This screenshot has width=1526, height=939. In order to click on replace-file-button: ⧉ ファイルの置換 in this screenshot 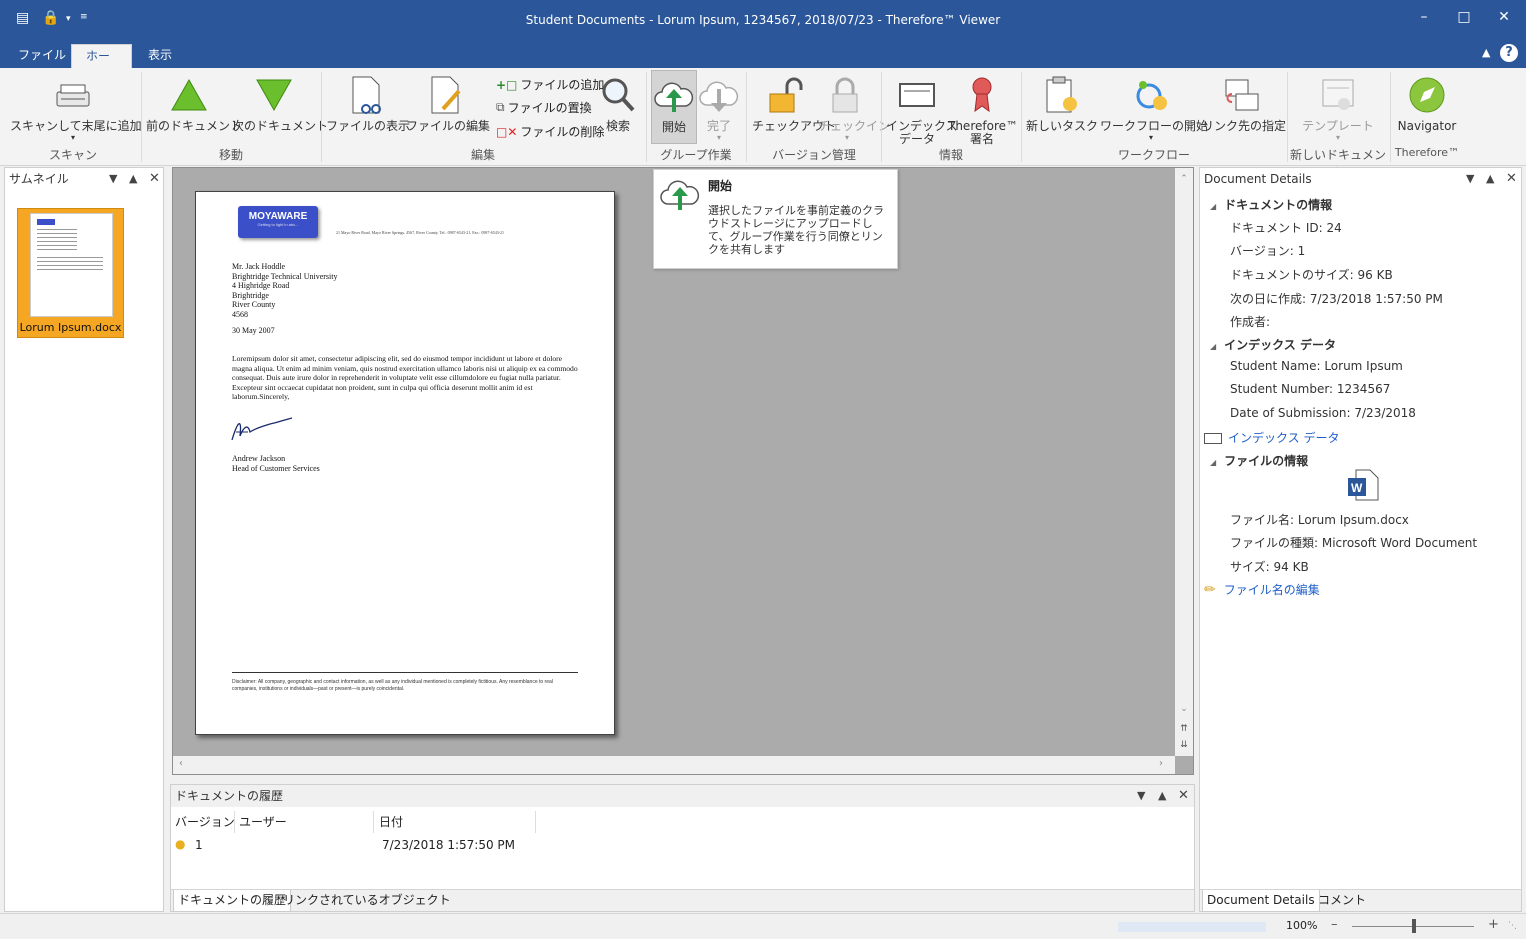, I will do `click(544, 107)`.